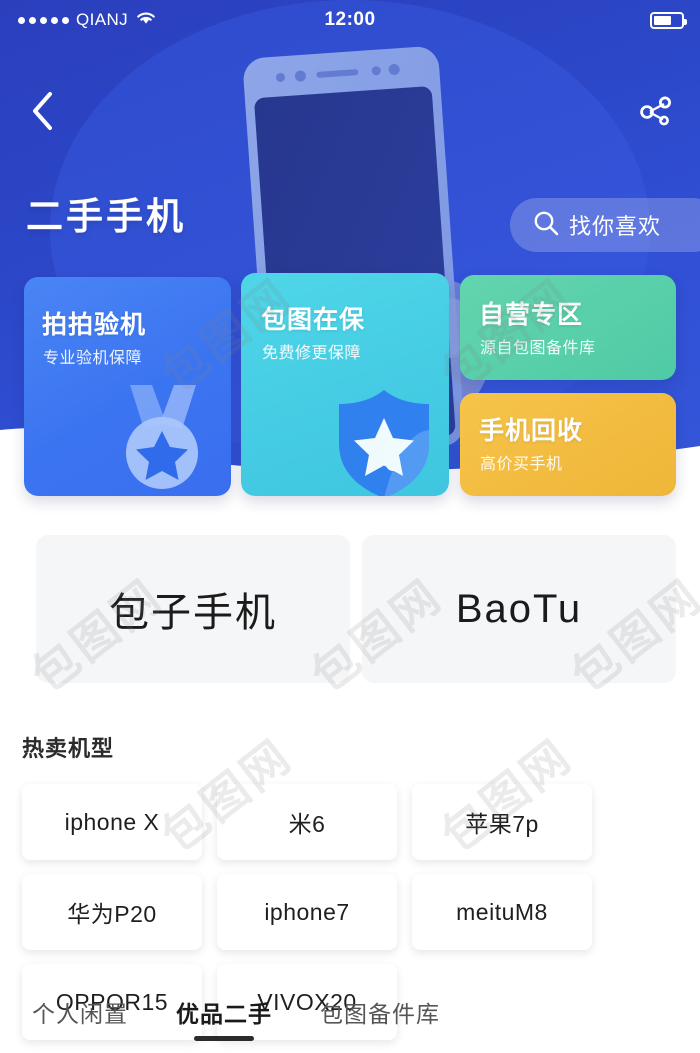  Describe the element at coordinates (68, 748) in the screenshot. I see `section-title: 热卖机型` at that location.